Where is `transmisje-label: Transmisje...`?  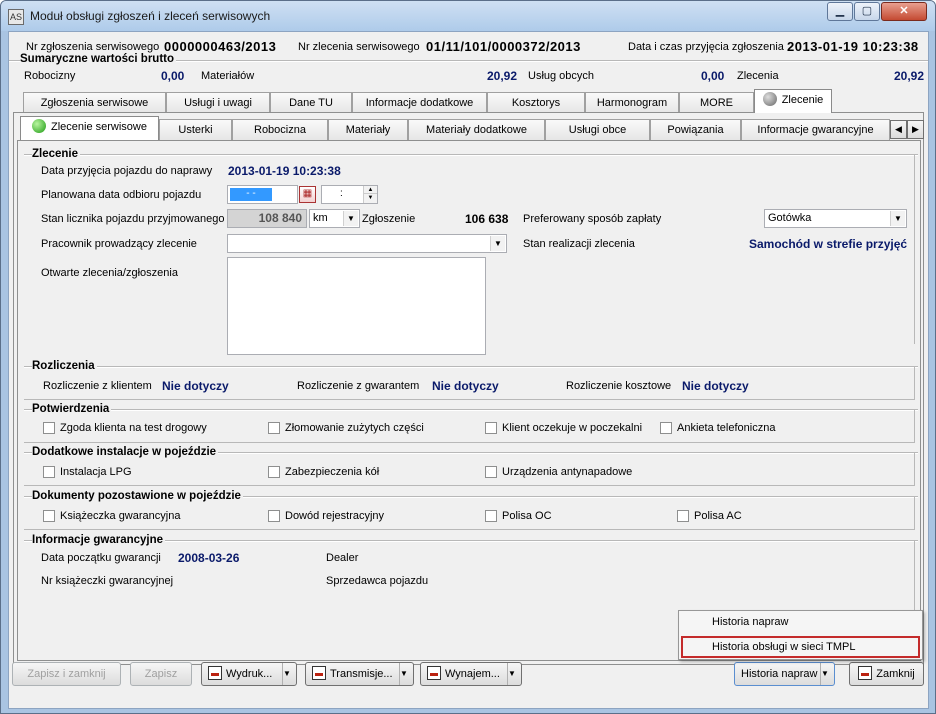 transmisje-label: Transmisje... is located at coordinates (361, 674).